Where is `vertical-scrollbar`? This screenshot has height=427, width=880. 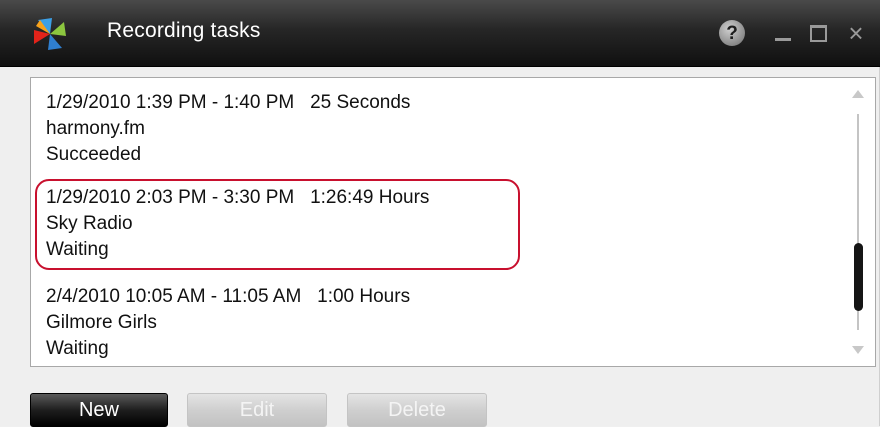 vertical-scrollbar is located at coordinates (858, 222).